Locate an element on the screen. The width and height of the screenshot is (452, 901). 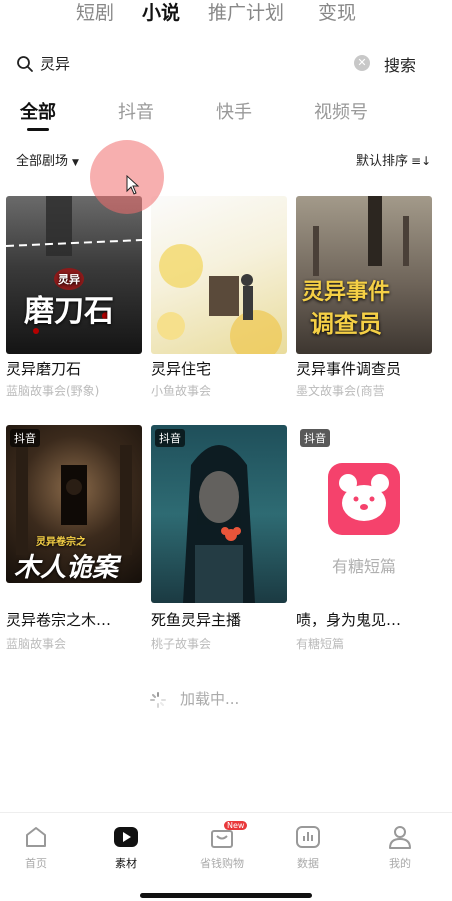
tab-short-drama: 短剧 is located at coordinates (95, 12).